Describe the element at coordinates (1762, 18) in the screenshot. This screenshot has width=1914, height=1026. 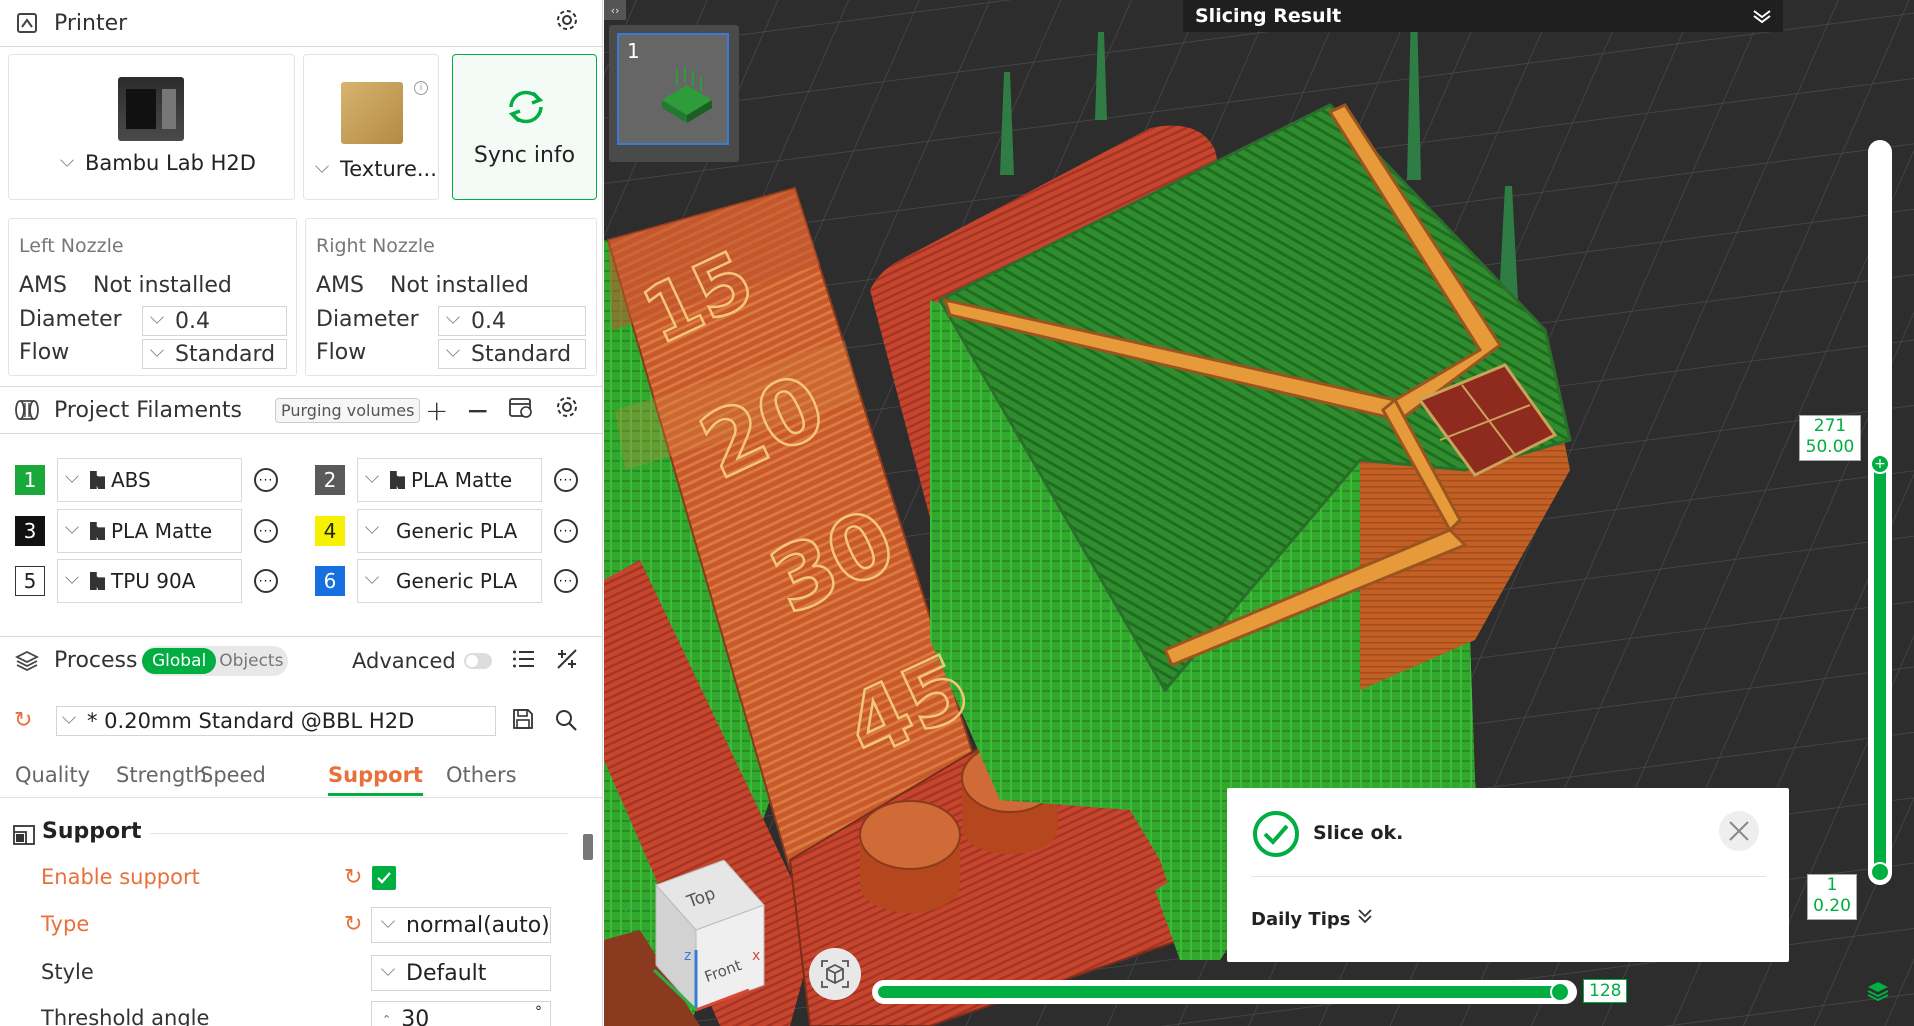
I see `expand-chevron-icon` at that location.